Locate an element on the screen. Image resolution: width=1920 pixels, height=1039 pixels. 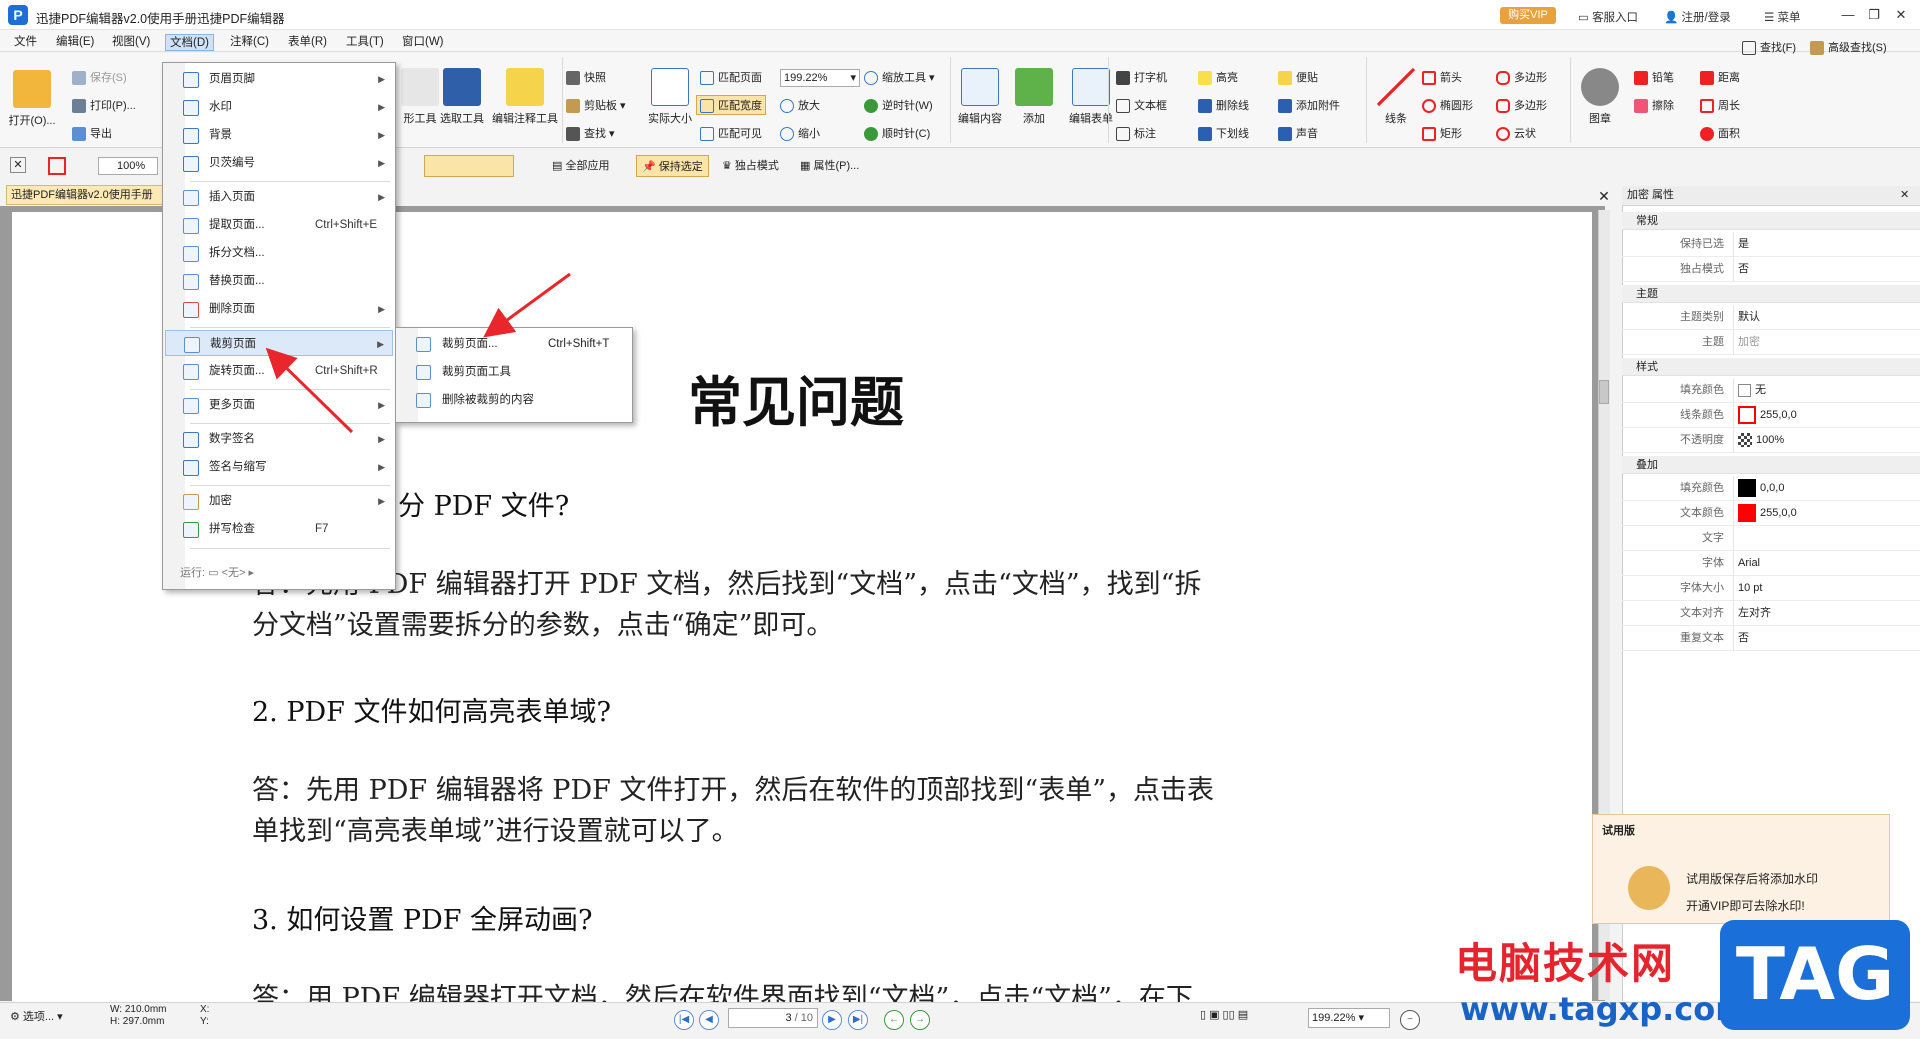
annotation-arrows is located at coordinates (418, 353).